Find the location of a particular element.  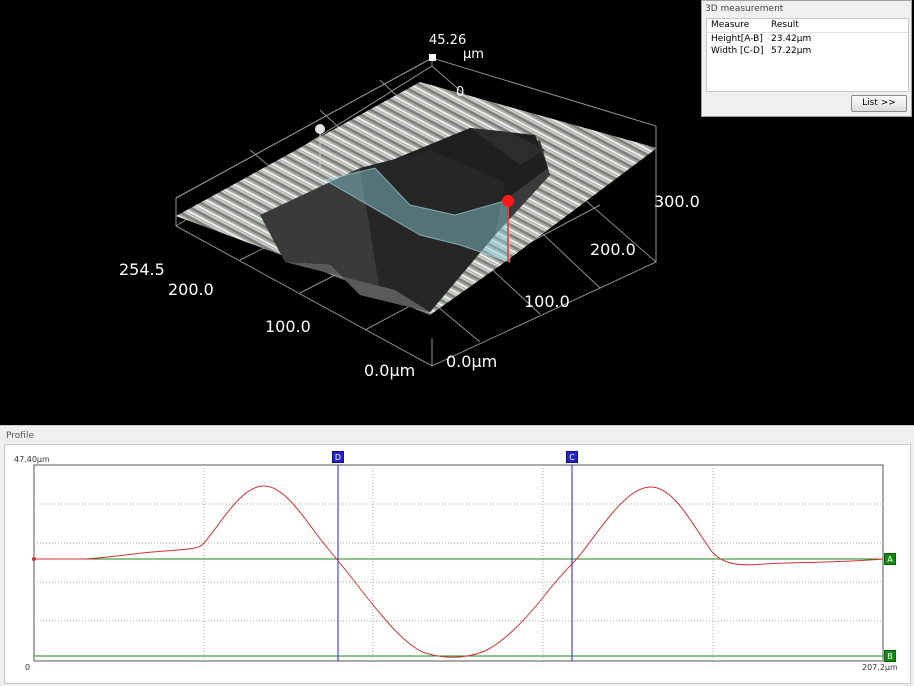

marker-c: C is located at coordinates (572, 457).